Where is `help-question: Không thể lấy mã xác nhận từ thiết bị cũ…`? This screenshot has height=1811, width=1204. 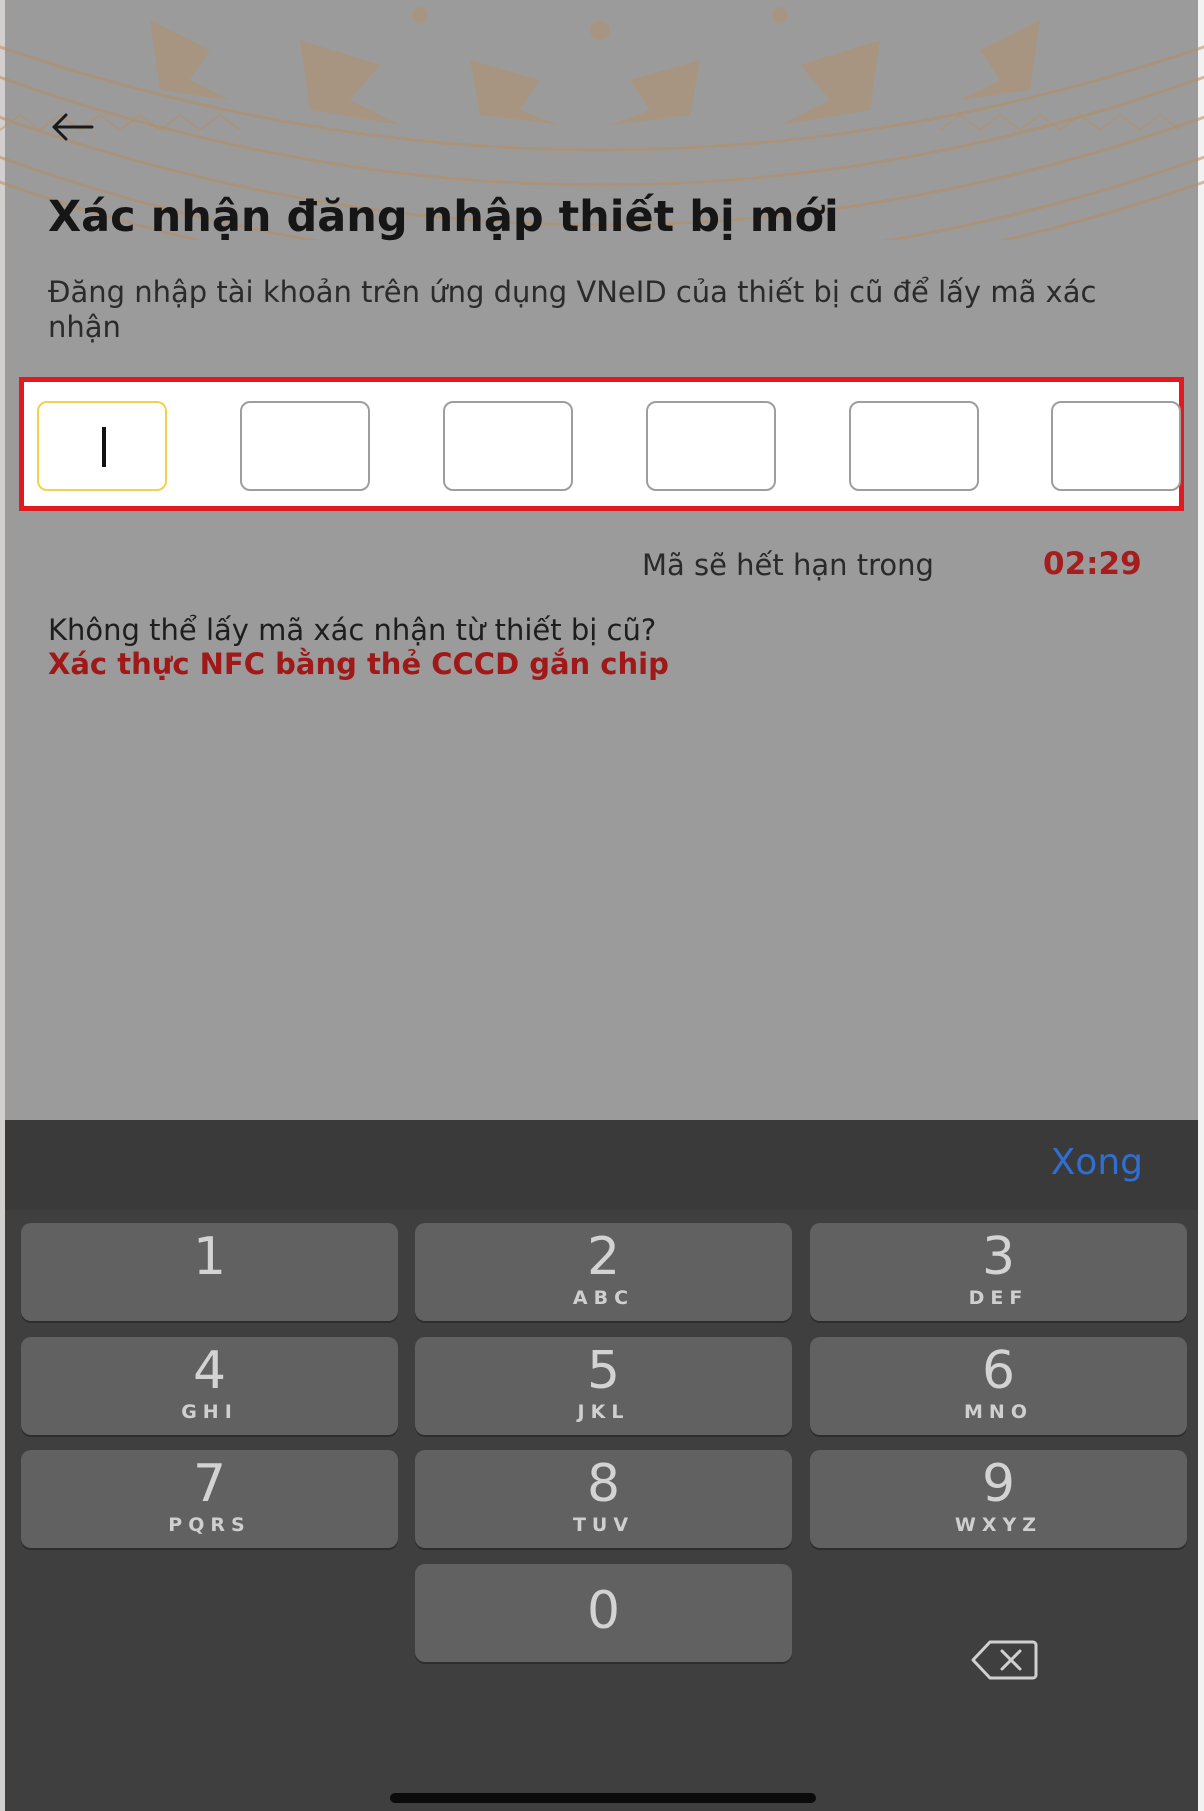
help-question: Không thể lấy mã xác nhận từ thiết bị cũ… is located at coordinates (352, 630).